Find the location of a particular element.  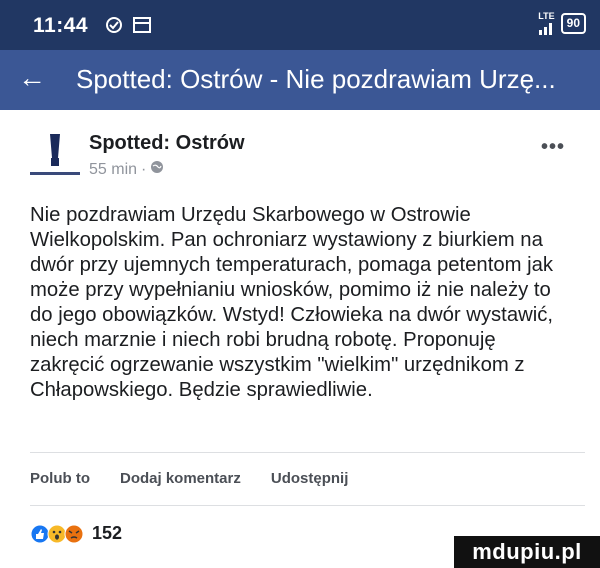

status-bar: 11:44 LTE 90 is located at coordinates (300, 25).